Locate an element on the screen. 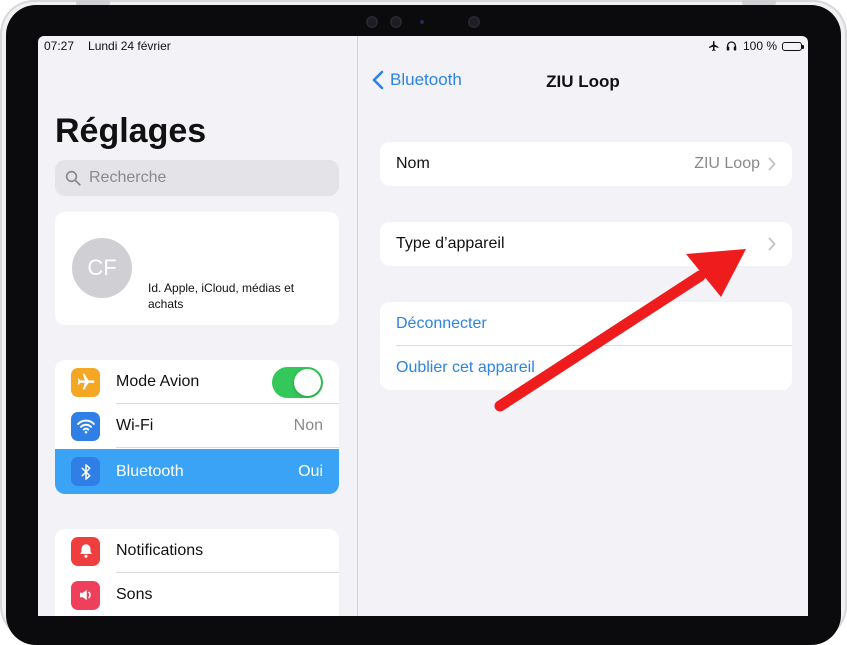  sidebar-item-airplane-mode: Mode Avion is located at coordinates (197, 382).